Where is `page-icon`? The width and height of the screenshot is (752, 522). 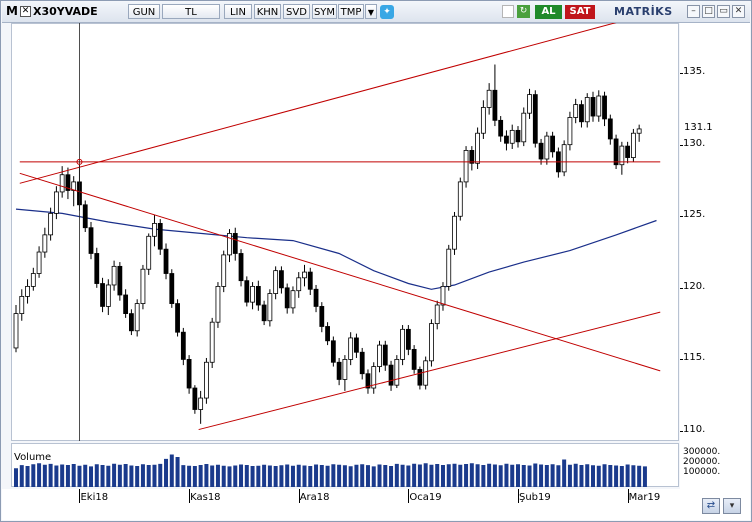
page-icon is located at coordinates (508, 11).